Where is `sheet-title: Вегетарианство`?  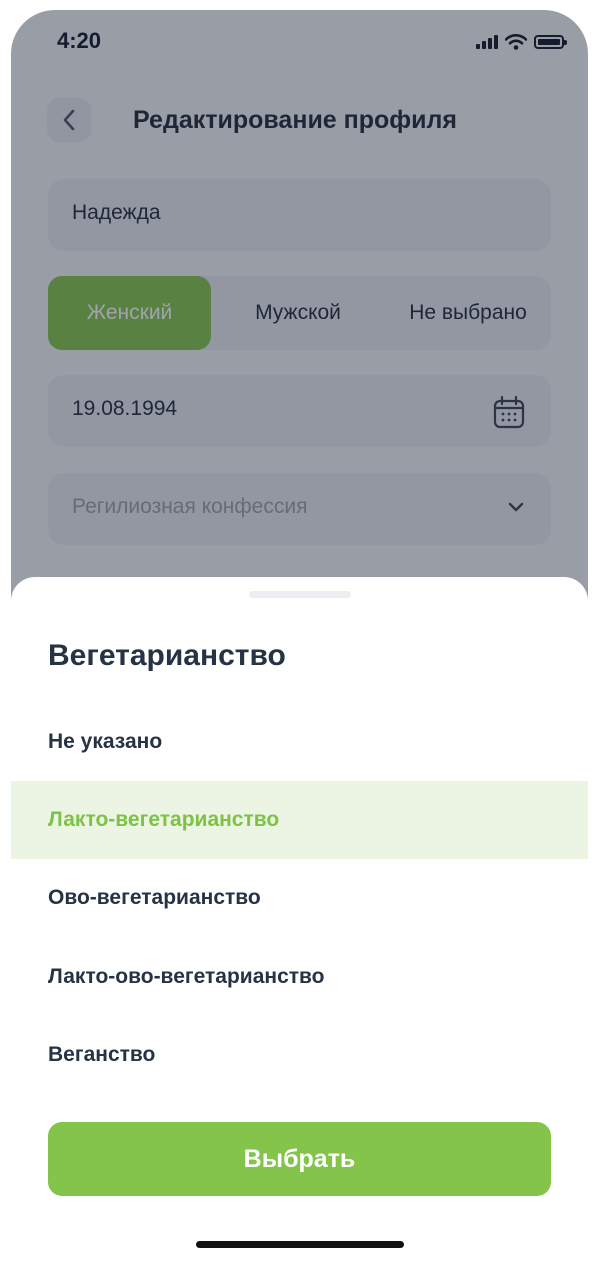 sheet-title: Вегетарианство is located at coordinates (167, 655).